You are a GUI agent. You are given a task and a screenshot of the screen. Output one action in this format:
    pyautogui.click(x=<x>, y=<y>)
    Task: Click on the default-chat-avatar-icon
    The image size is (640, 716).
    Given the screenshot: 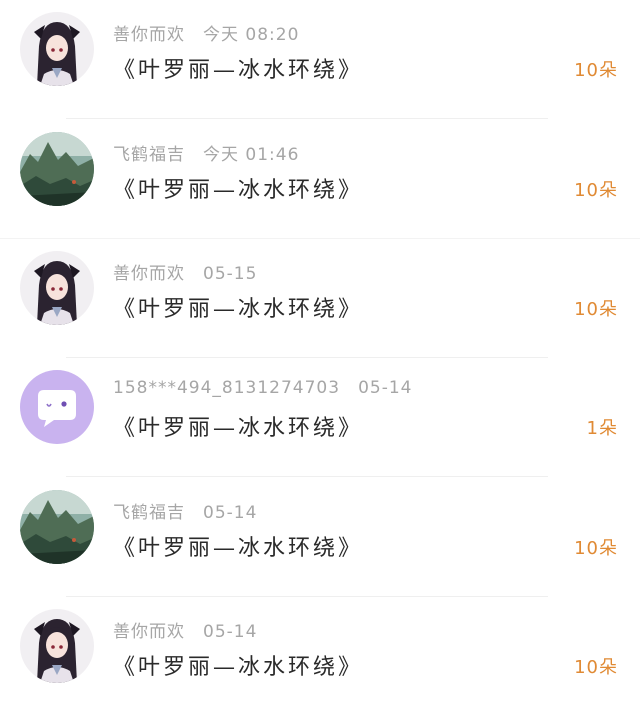 What is the action you would take?
    pyautogui.click(x=57, y=407)
    